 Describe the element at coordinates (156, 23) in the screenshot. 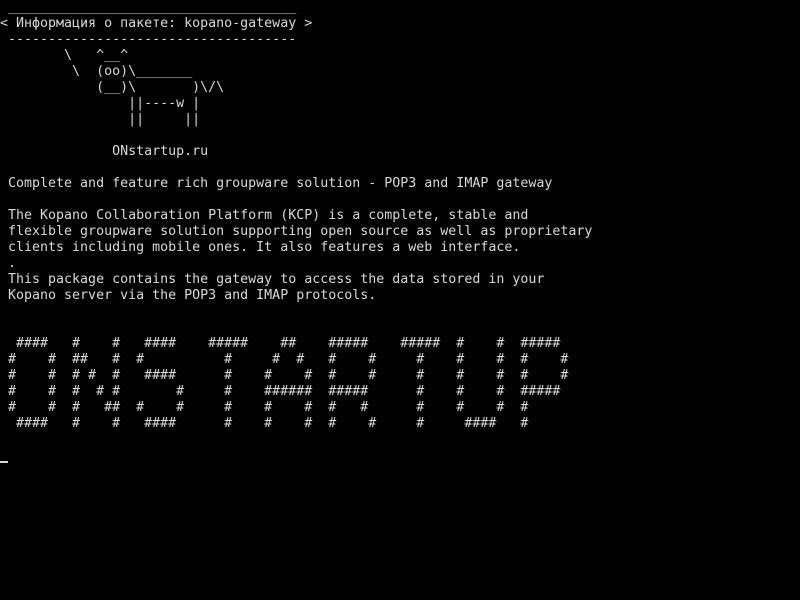

I see `package-info-title: < Информация о пакете: kopano-gateway >` at that location.